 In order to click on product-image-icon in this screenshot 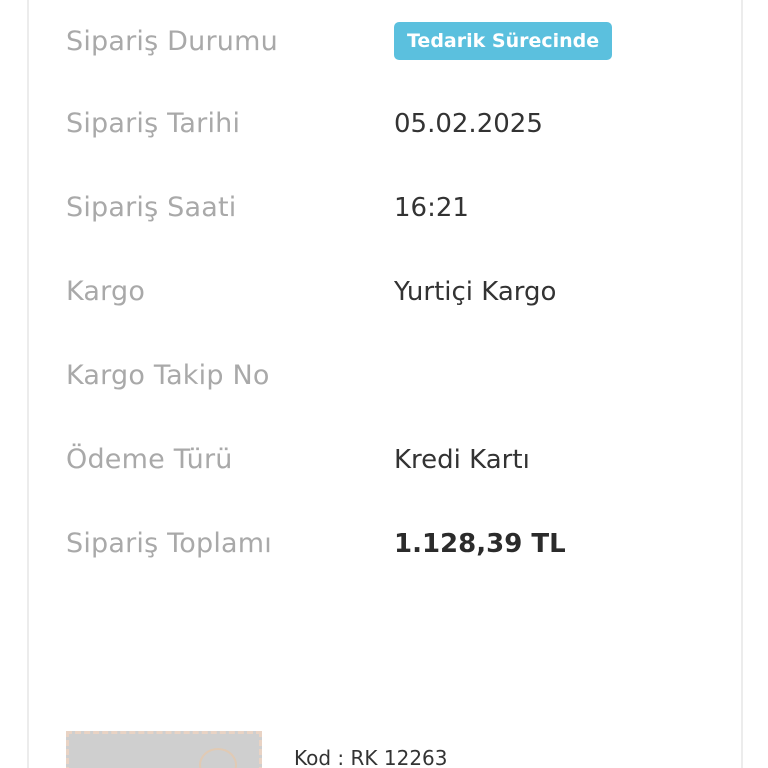, I will do `click(218, 758)`.